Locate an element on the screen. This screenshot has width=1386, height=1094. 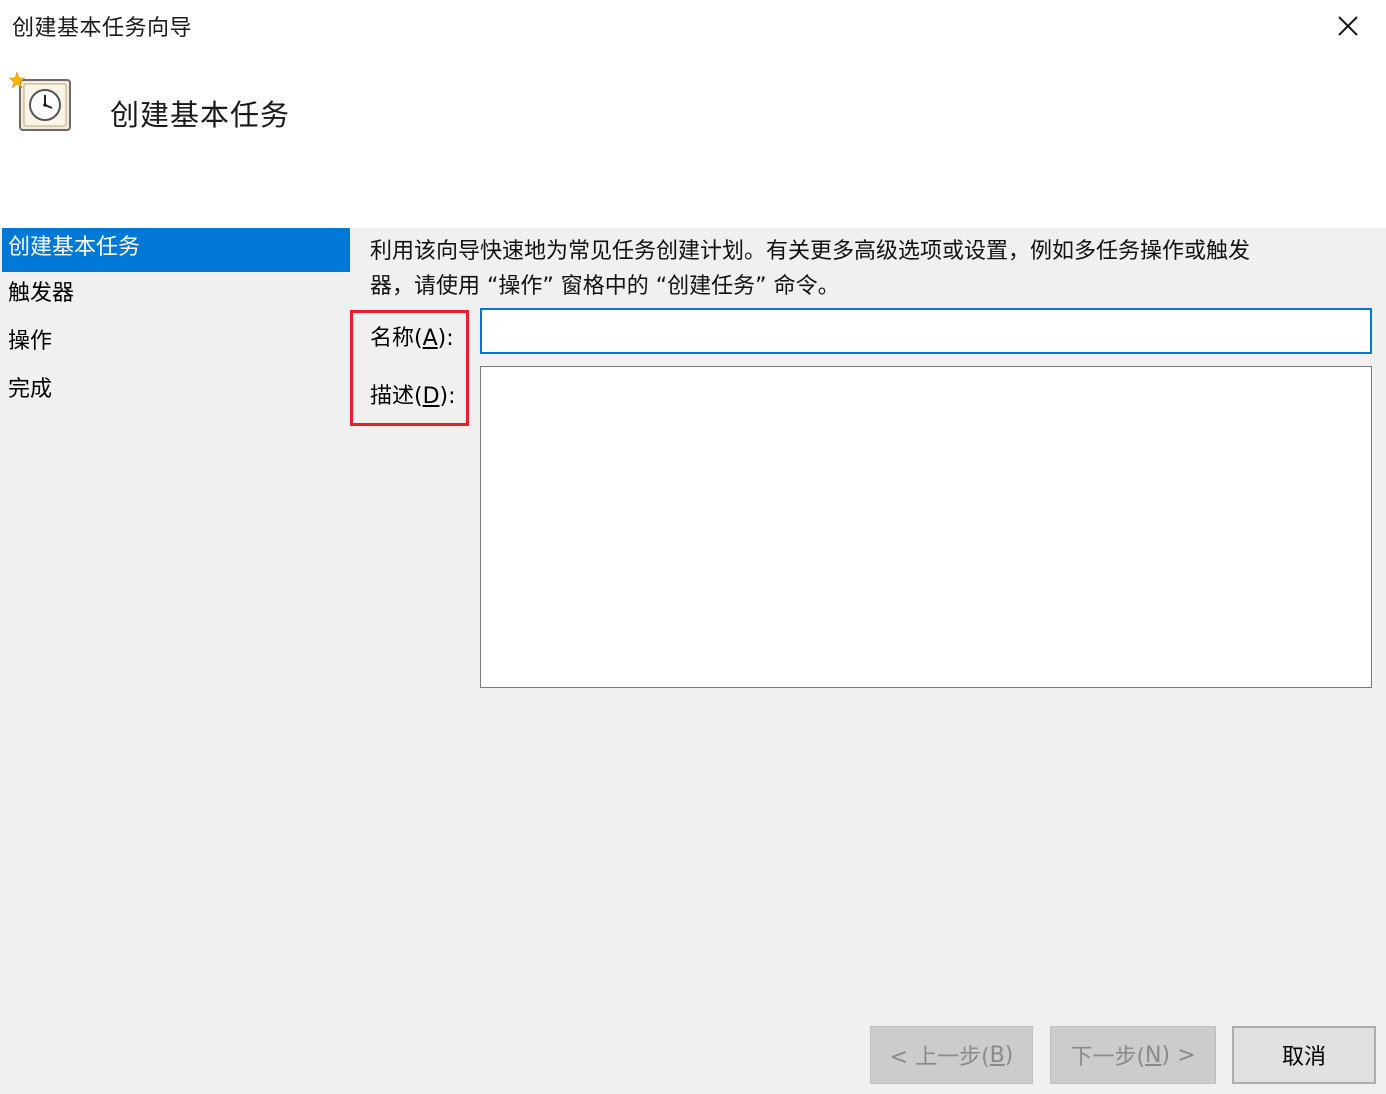
back-button: < 上一步(B) is located at coordinates (951, 1055).